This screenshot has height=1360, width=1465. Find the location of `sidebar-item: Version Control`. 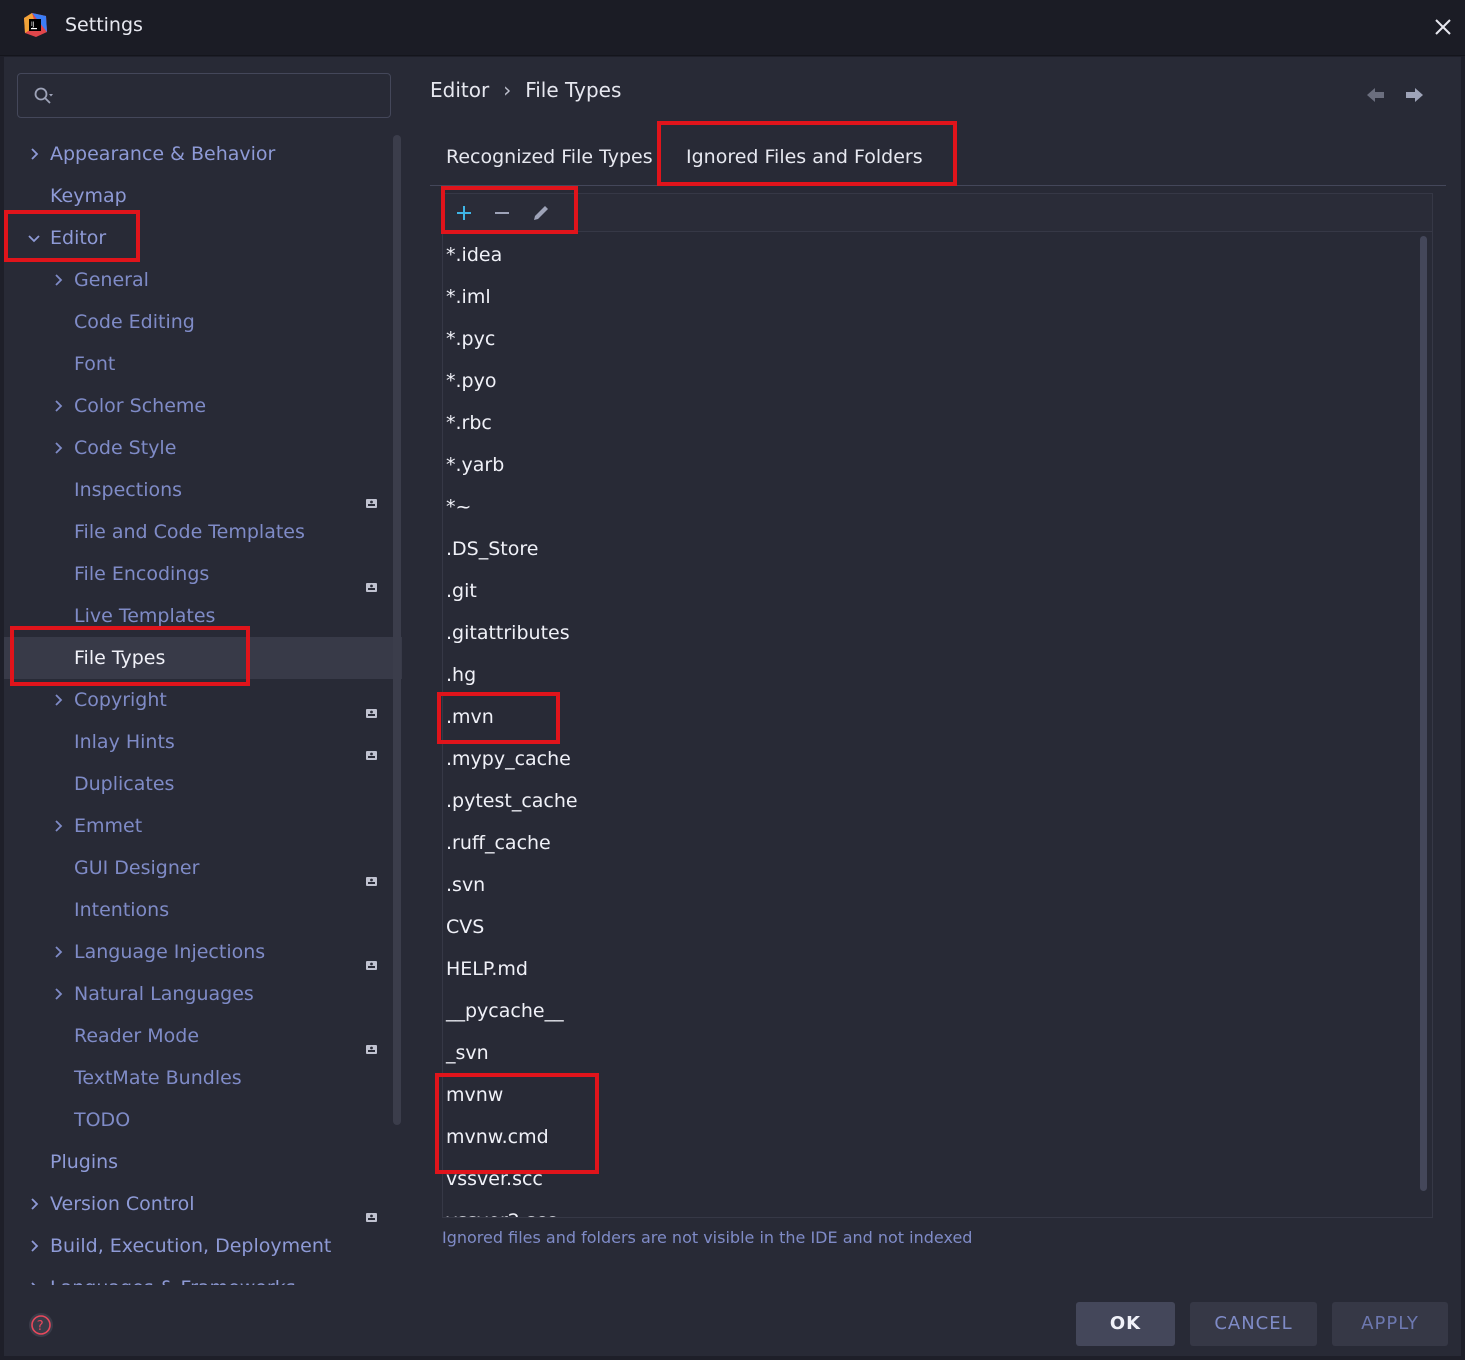

sidebar-item: Version Control is located at coordinates (203, 1204).